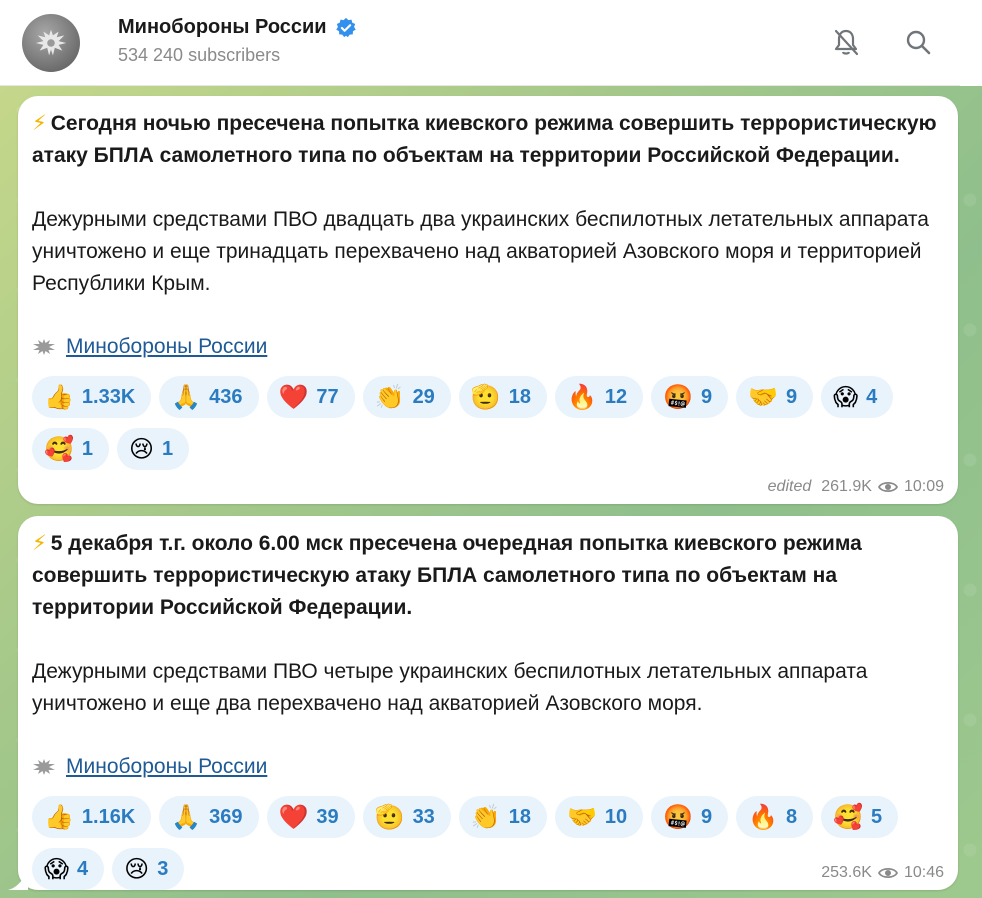 The image size is (982, 898). What do you see at coordinates (406, 397) in the screenshot?
I see `reaction-clap: 👏 29` at bounding box center [406, 397].